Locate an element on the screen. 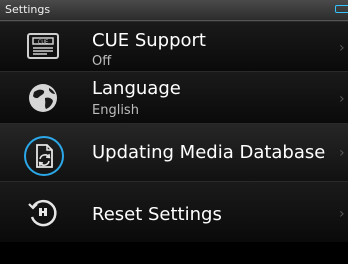 Image resolution: width=348 pixels, height=264 pixels. status-bar: Settings is located at coordinates (174, 10).